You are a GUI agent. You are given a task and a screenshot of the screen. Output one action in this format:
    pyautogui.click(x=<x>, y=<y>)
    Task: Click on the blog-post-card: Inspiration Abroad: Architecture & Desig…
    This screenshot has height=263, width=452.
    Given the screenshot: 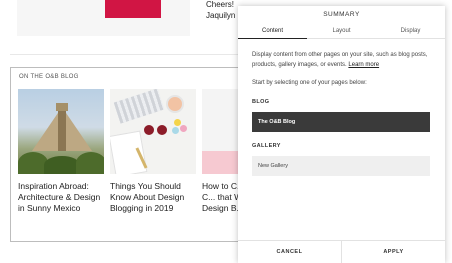 What is the action you would take?
    pyautogui.click(x=61, y=151)
    